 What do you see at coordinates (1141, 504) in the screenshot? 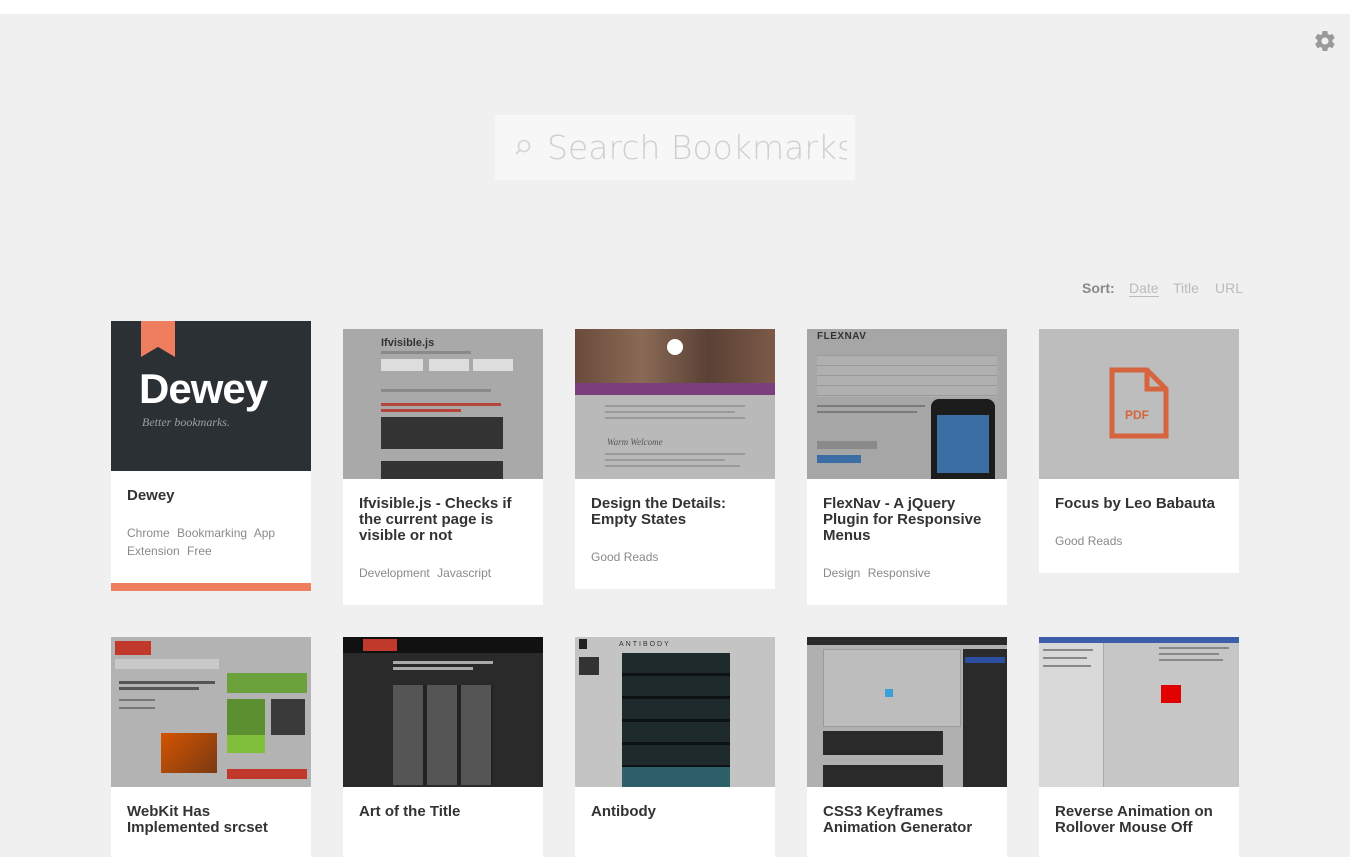
I see `bookmark-title: Focus by Leo Babauta` at bounding box center [1141, 504].